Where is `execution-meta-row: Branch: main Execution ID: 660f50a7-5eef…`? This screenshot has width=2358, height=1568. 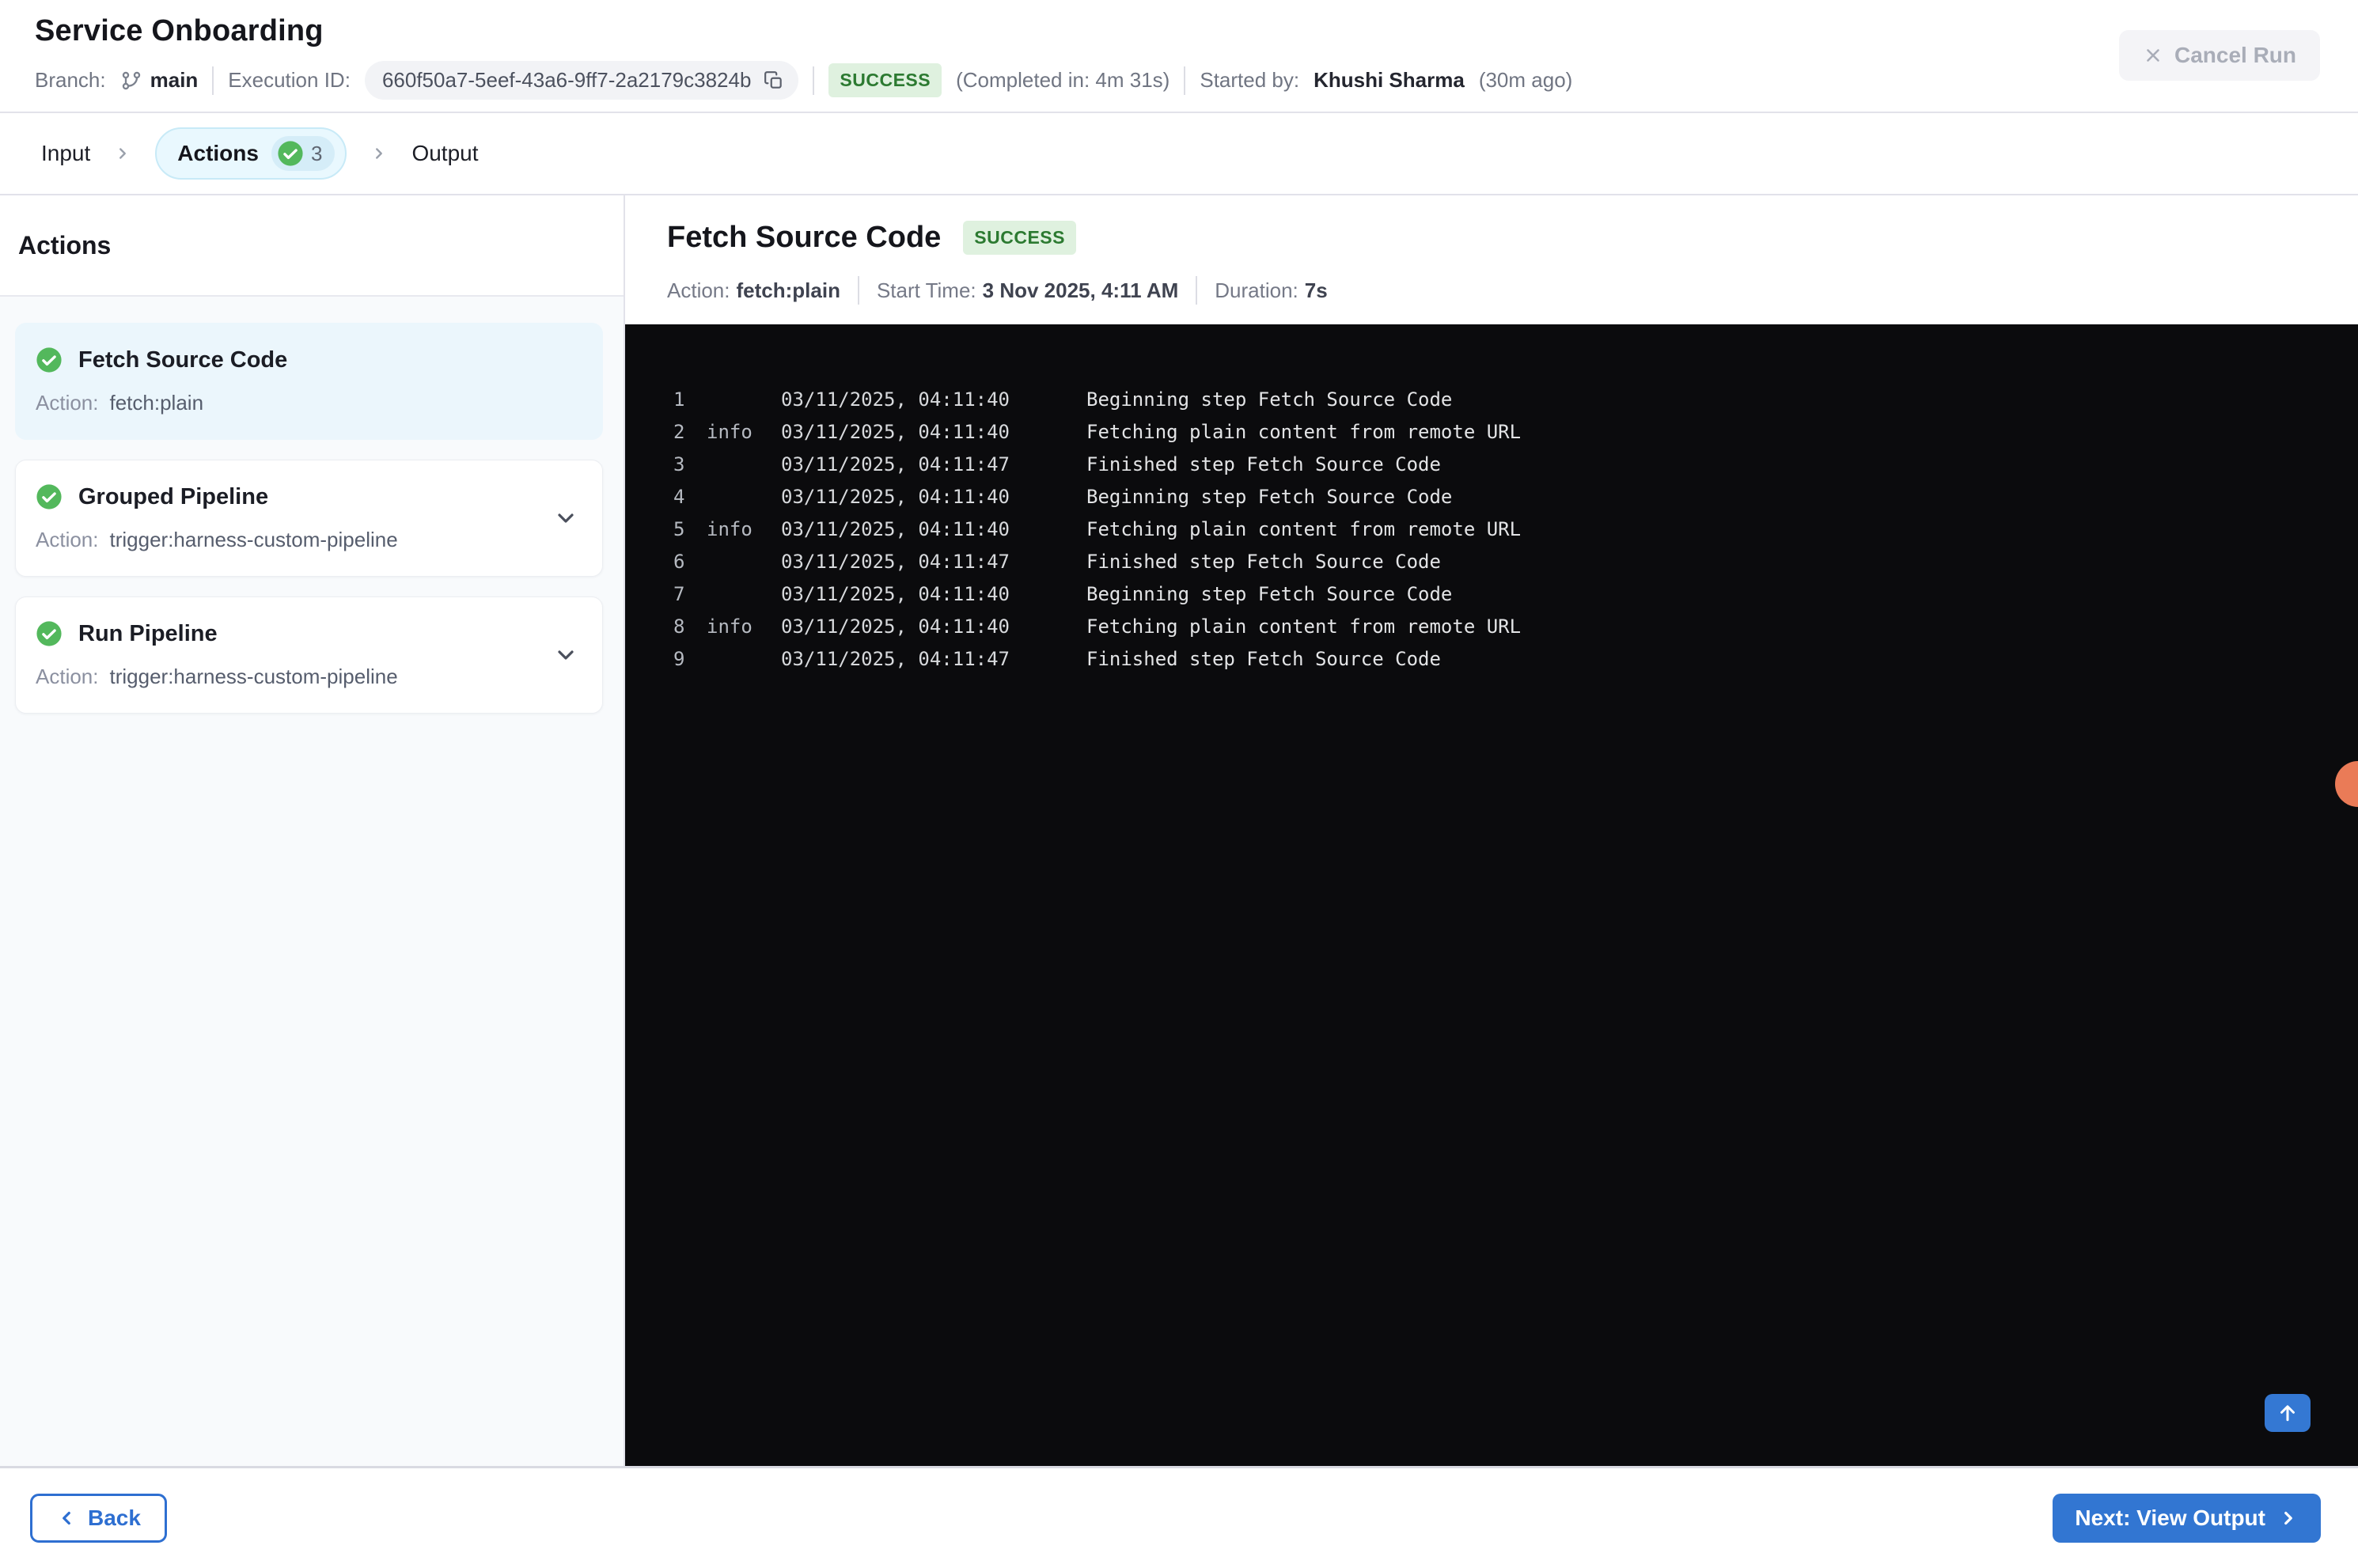 execution-meta-row: Branch: main Execution ID: 660f50a7-5eef… is located at coordinates (1178, 80).